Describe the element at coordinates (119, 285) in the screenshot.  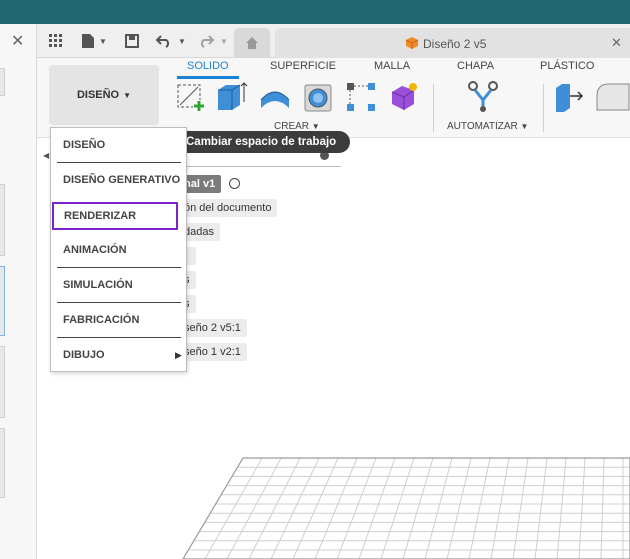
I see `menu-item-simulacion: SIMULACIÓN` at that location.